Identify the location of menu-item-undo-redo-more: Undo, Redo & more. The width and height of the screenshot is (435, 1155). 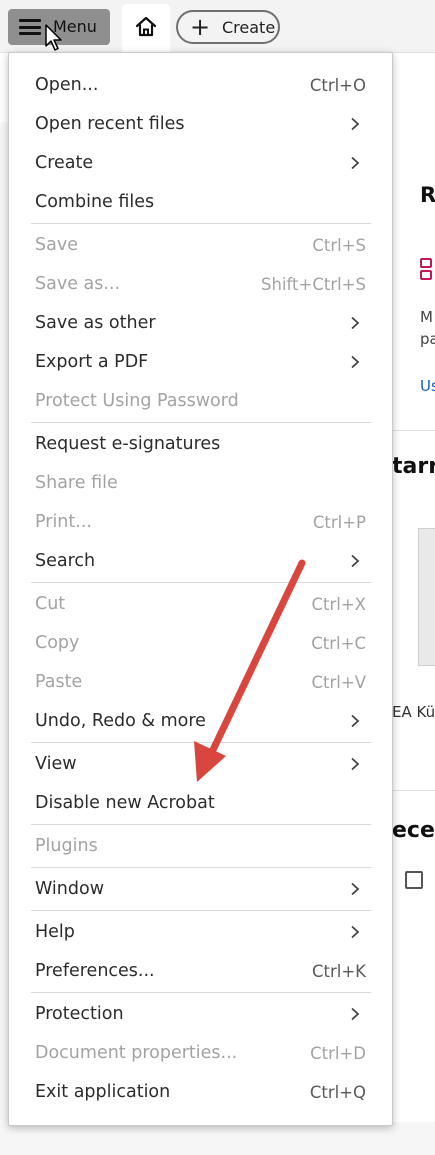
(200, 721).